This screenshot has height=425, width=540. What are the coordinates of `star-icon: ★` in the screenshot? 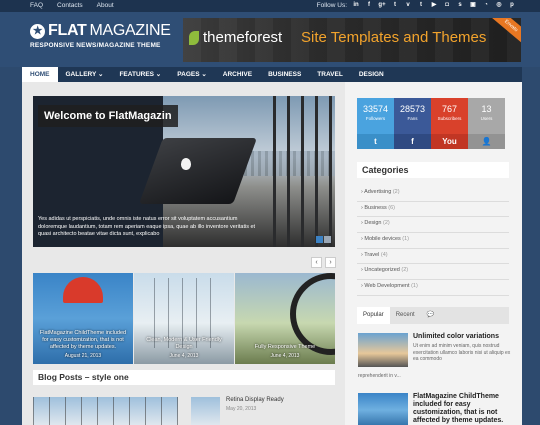 It's located at (37, 31).